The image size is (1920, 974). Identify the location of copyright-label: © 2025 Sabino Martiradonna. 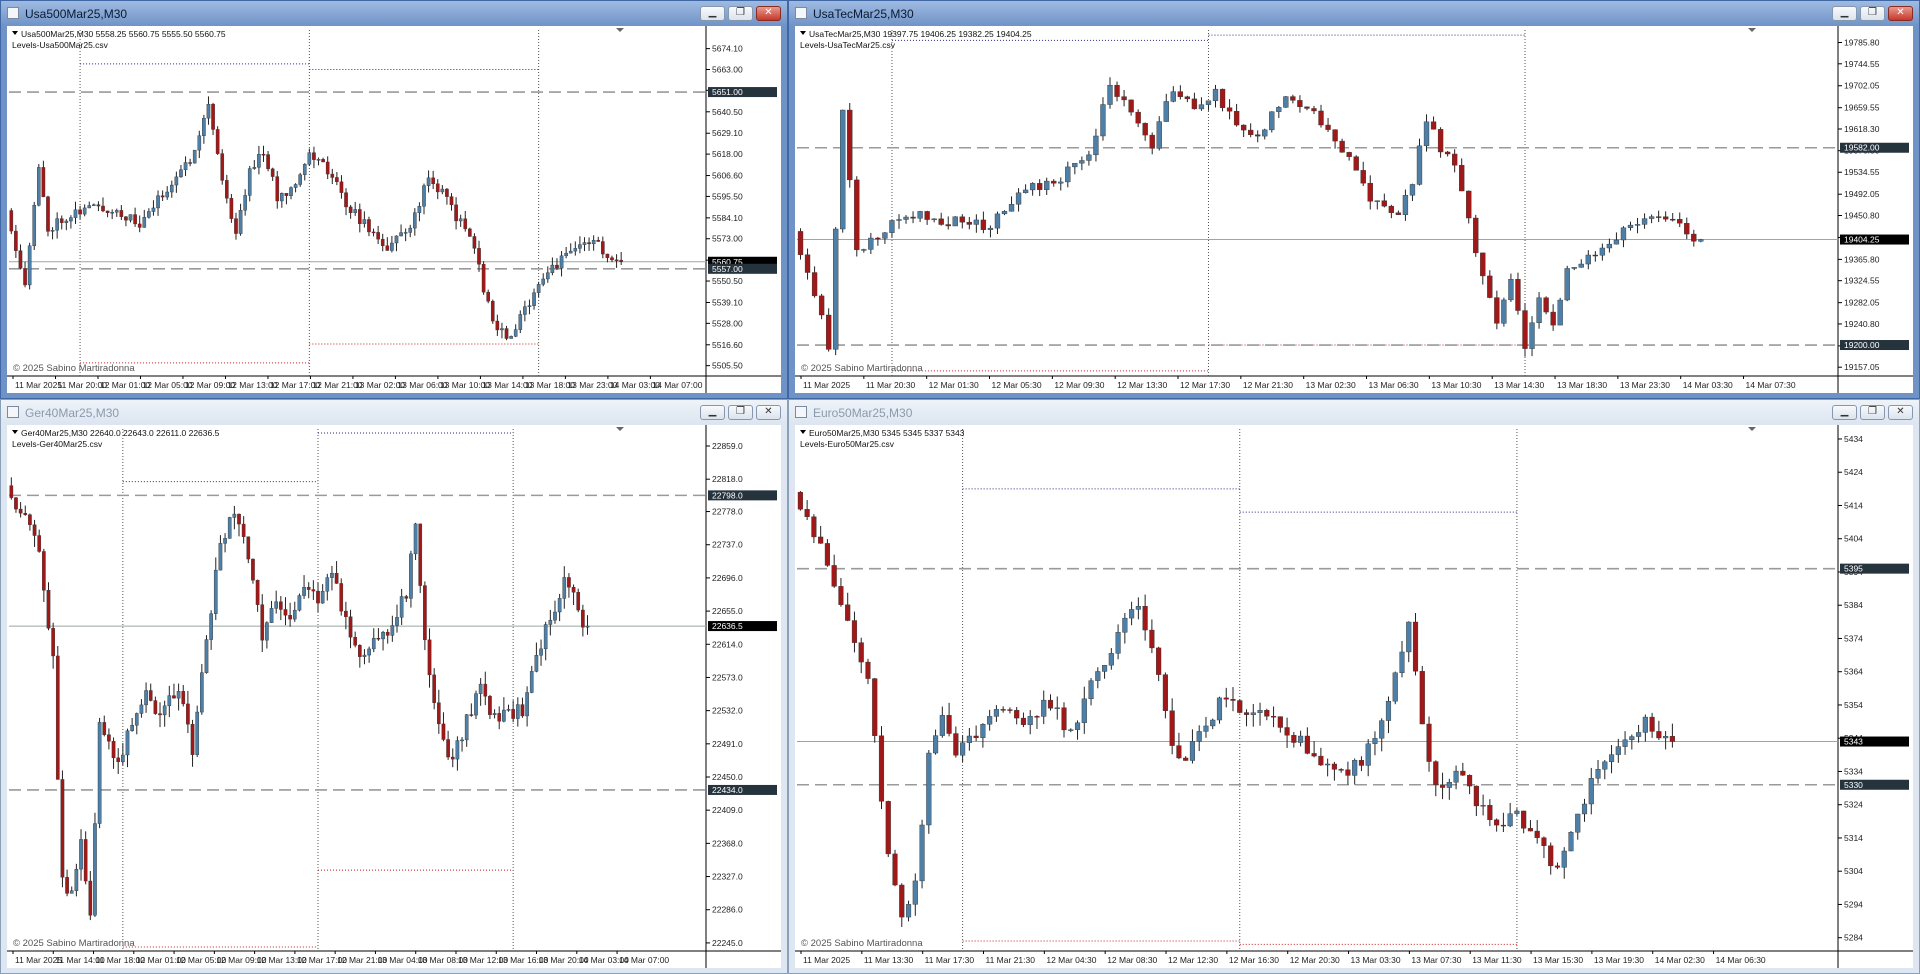
(862, 368).